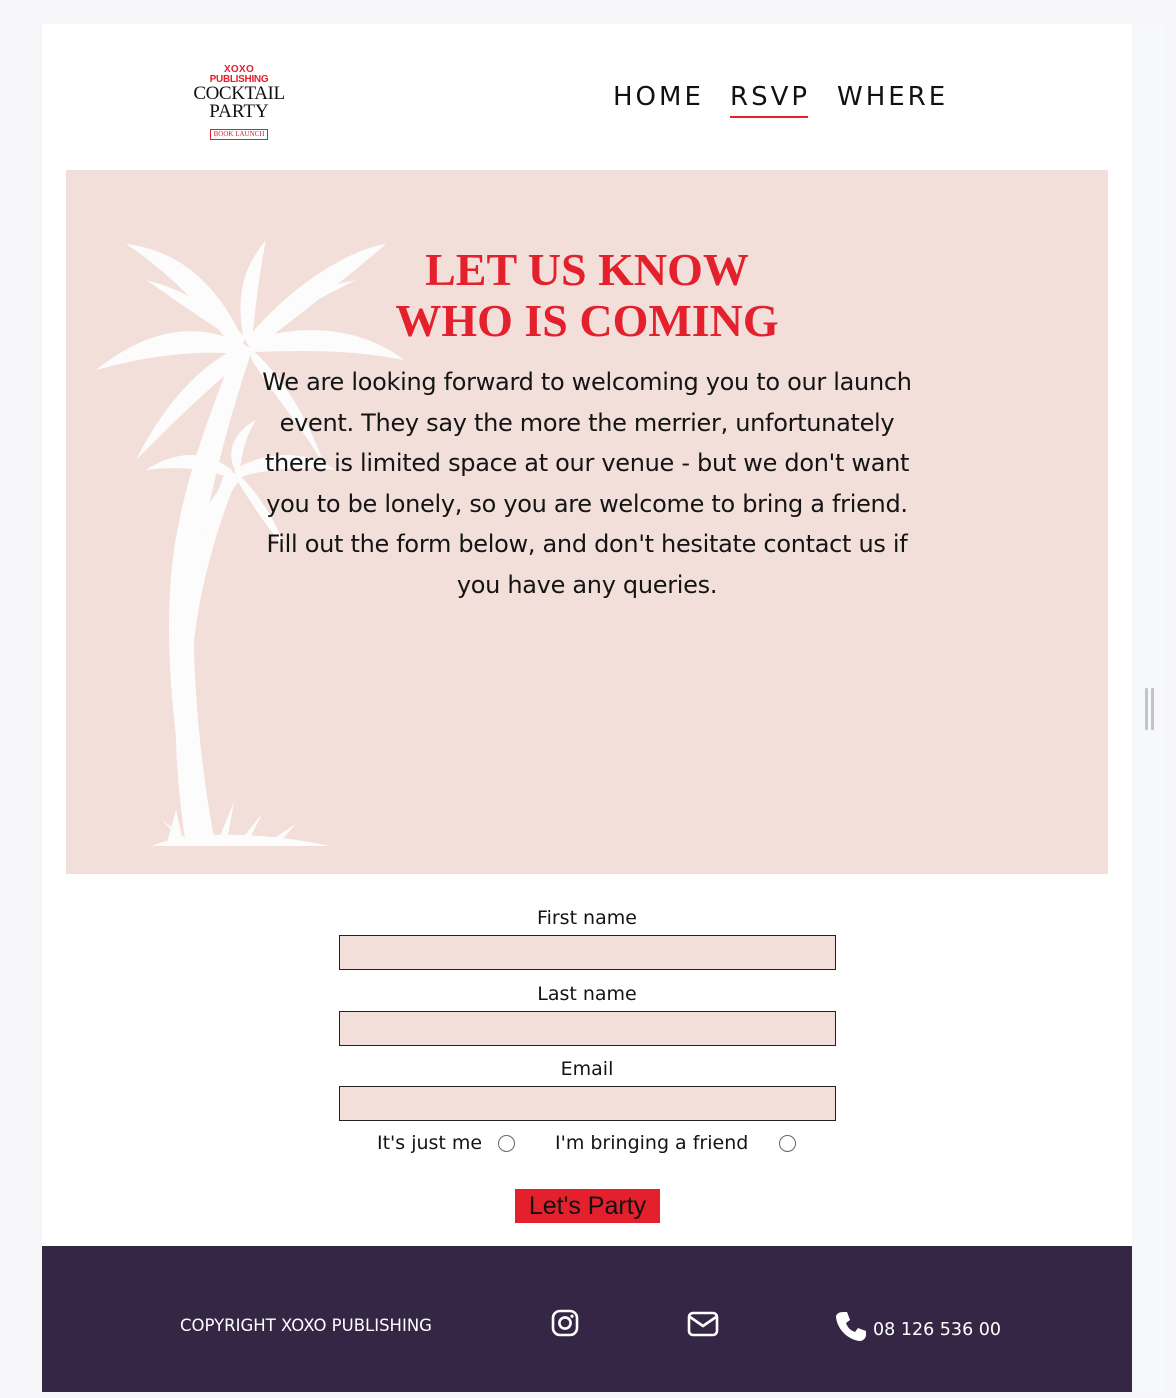 This screenshot has height=1398, width=1176. I want to click on guest-options: It's just me I'm bringing a friend, so click(587, 1143).